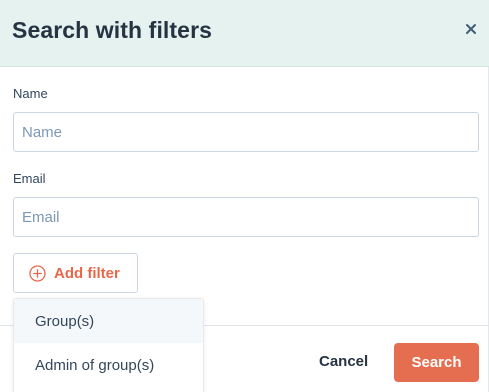 The image size is (489, 392). I want to click on filter-dropdown-menu: Group(s) Admin of group(s), so click(108, 345).